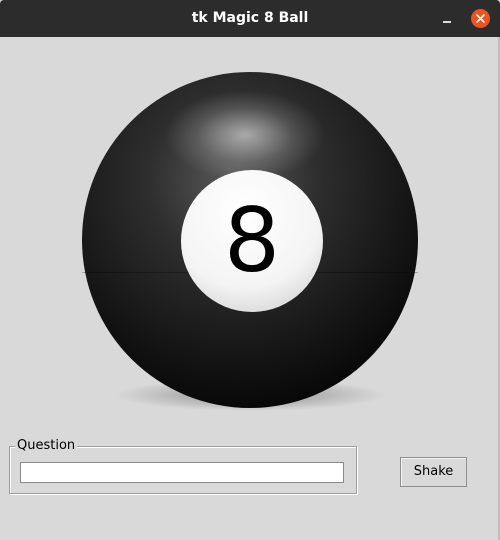 The height and width of the screenshot is (540, 500). I want to click on shake-button: Shake, so click(433, 472).